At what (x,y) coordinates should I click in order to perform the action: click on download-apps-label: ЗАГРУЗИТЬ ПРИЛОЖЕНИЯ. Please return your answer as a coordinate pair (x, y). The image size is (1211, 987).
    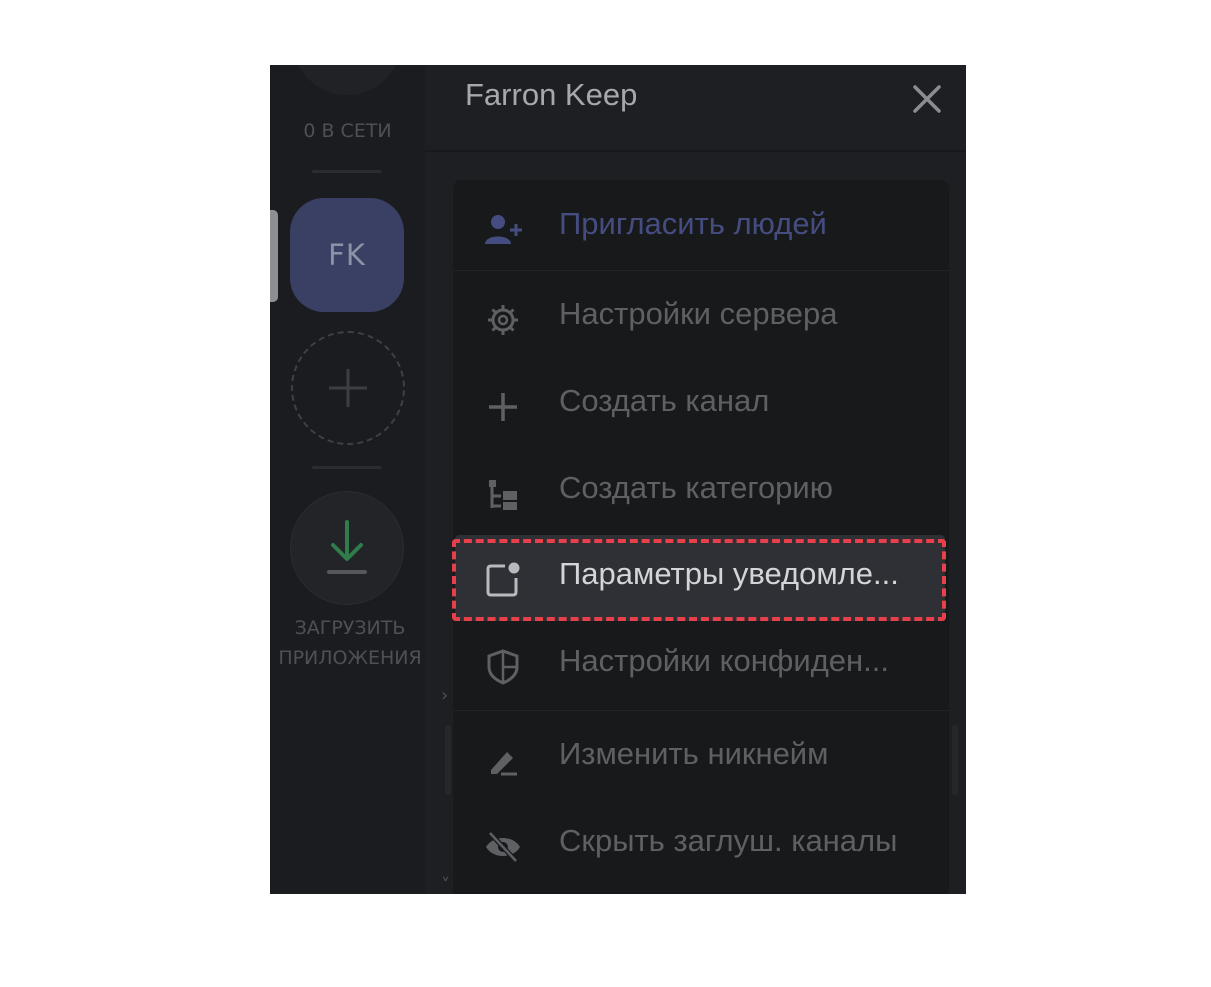
    Looking at the image, I should click on (350, 643).